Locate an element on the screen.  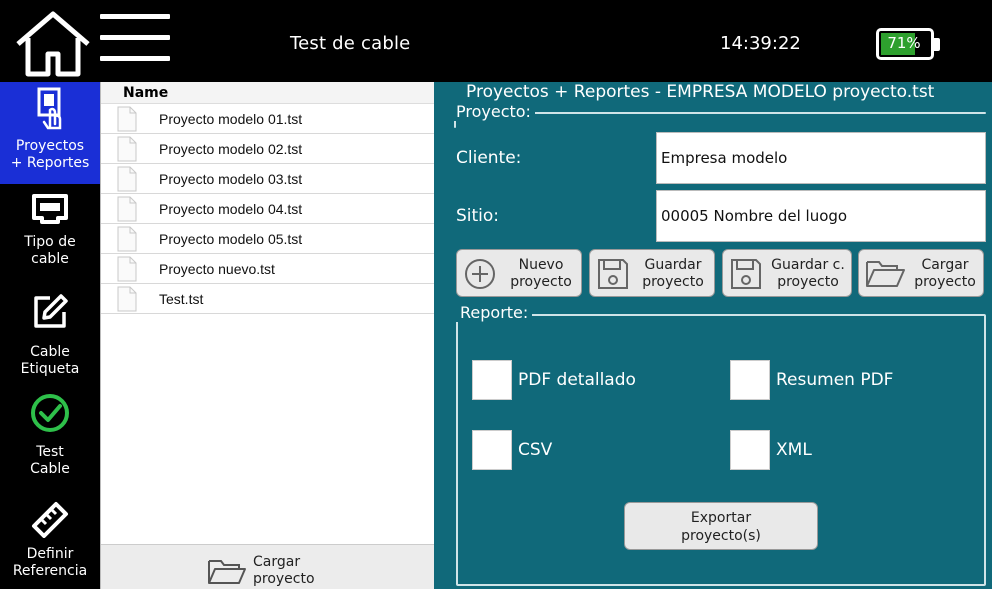
site-field: 00005 Nombre del luogo is located at coordinates (821, 216).